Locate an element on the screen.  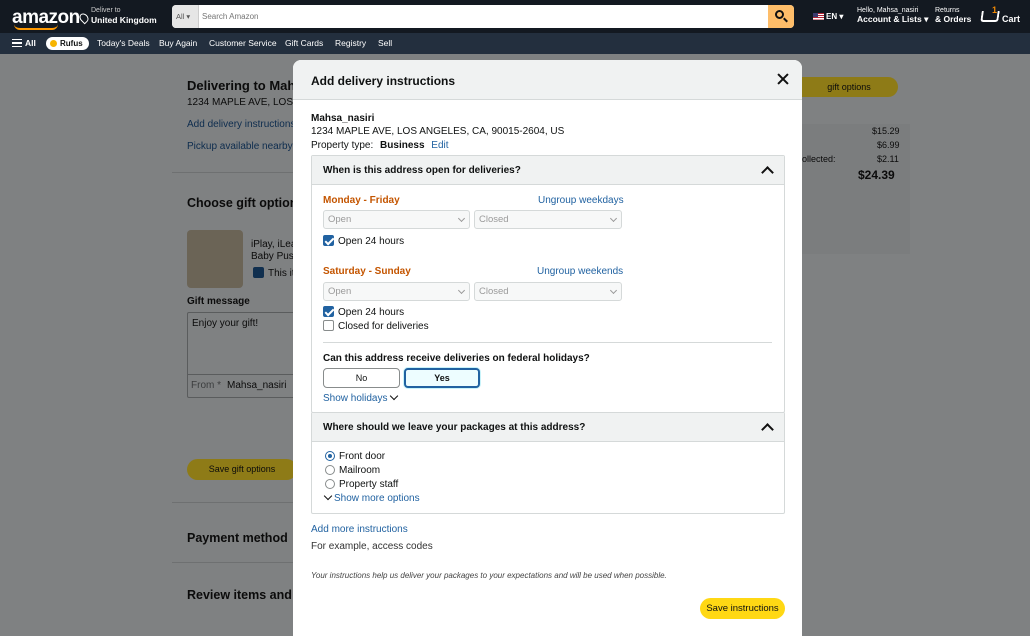
weekend-open24-label: Open 24 hours is located at coordinates (371, 312).